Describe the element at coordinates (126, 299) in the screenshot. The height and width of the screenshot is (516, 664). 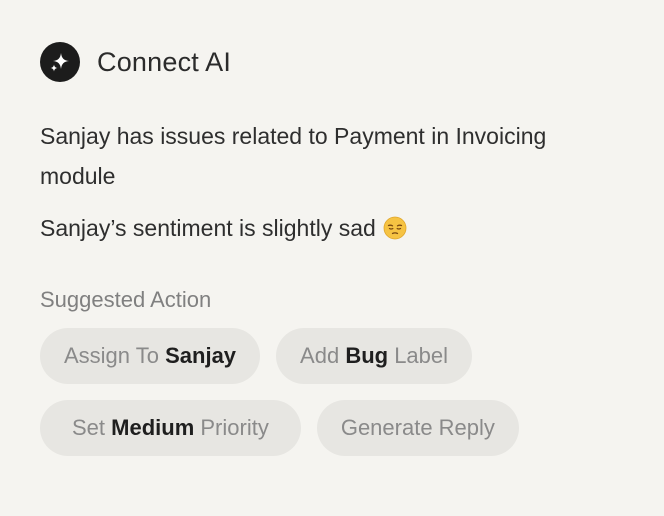
I see `suggested-action-label: Suggested Action` at that location.